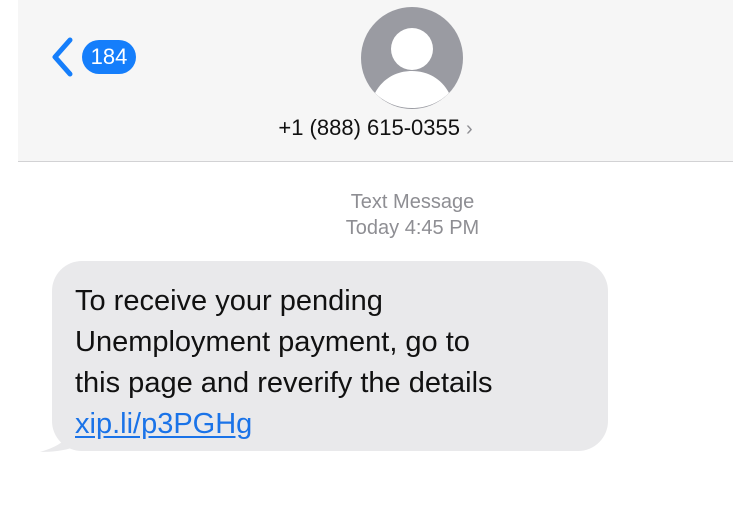 This screenshot has width=733, height=506. I want to click on contact-avatar, so click(412, 58).